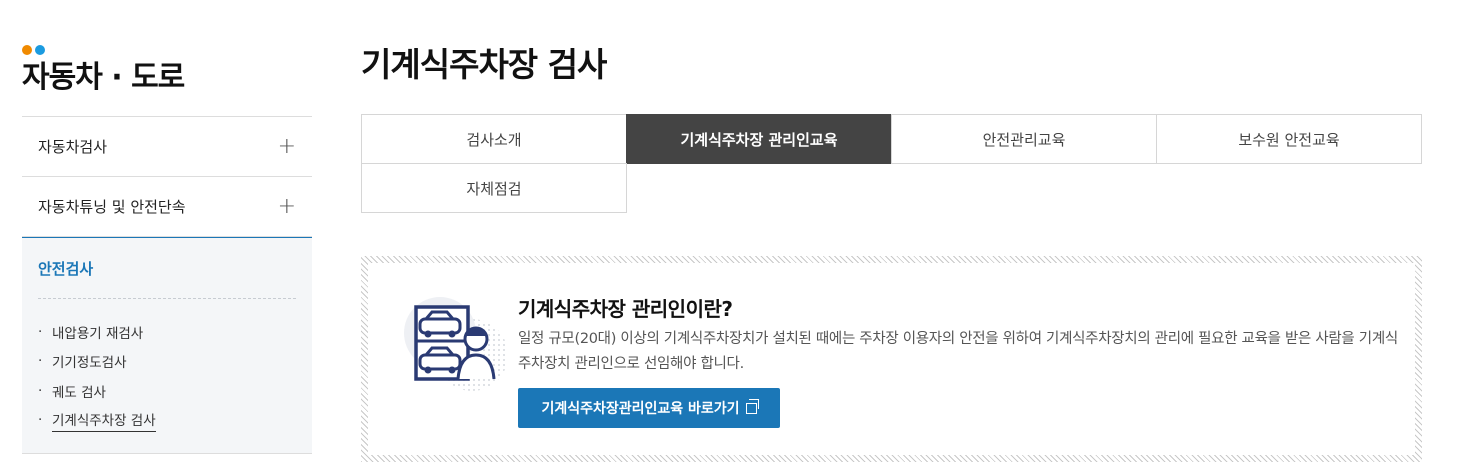 This screenshot has height=468, width=1468. I want to click on sidebar-title: 자동차 · 도로, so click(103, 77).